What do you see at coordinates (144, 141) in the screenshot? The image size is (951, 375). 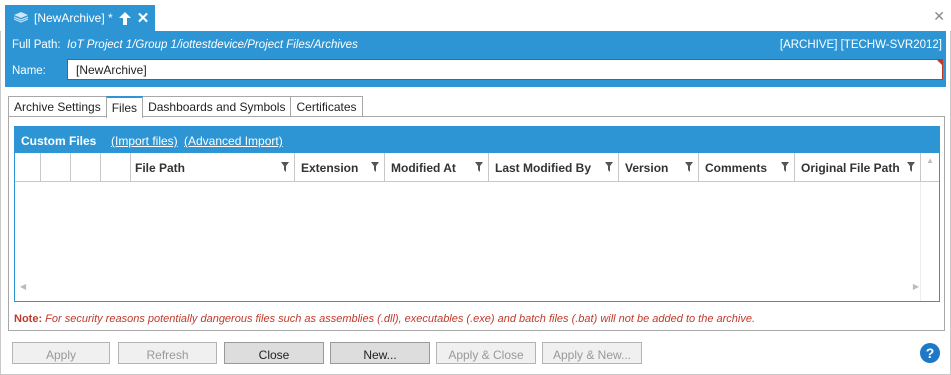 I see `import-files-link: (Import files)` at bounding box center [144, 141].